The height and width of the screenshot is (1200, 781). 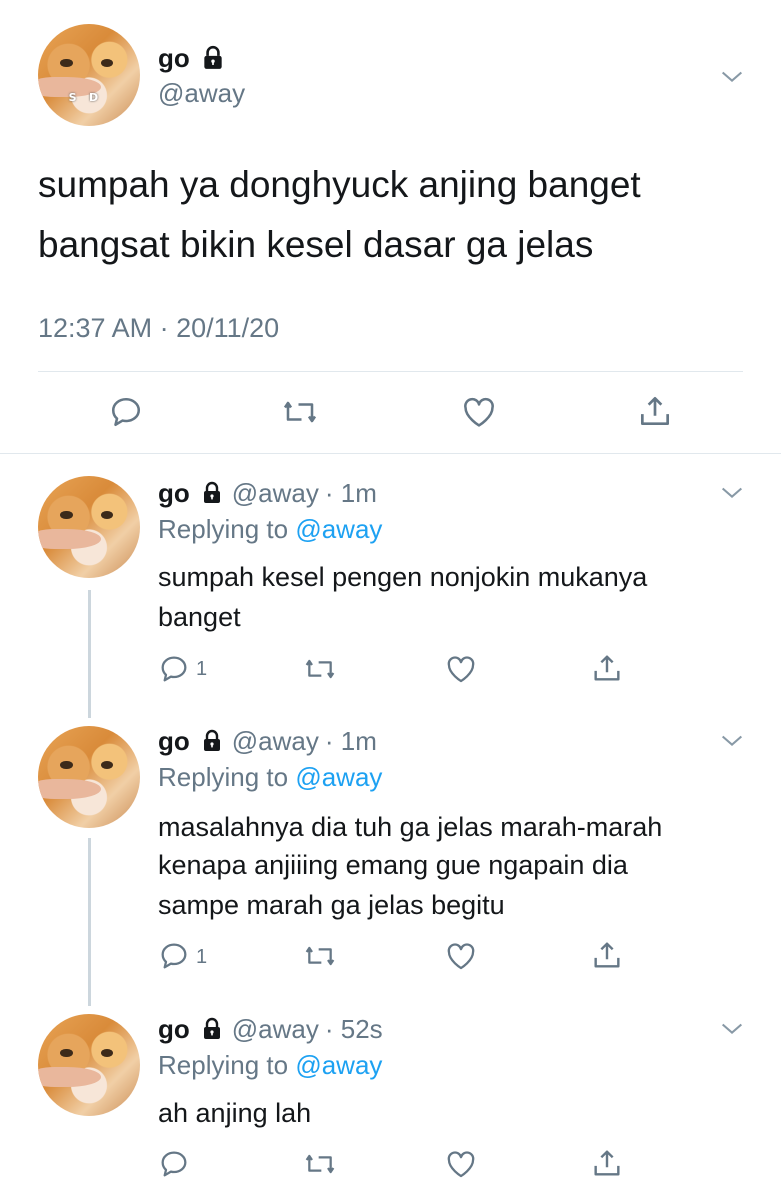 What do you see at coordinates (89, 75) in the screenshot?
I see `avatar: S D` at bounding box center [89, 75].